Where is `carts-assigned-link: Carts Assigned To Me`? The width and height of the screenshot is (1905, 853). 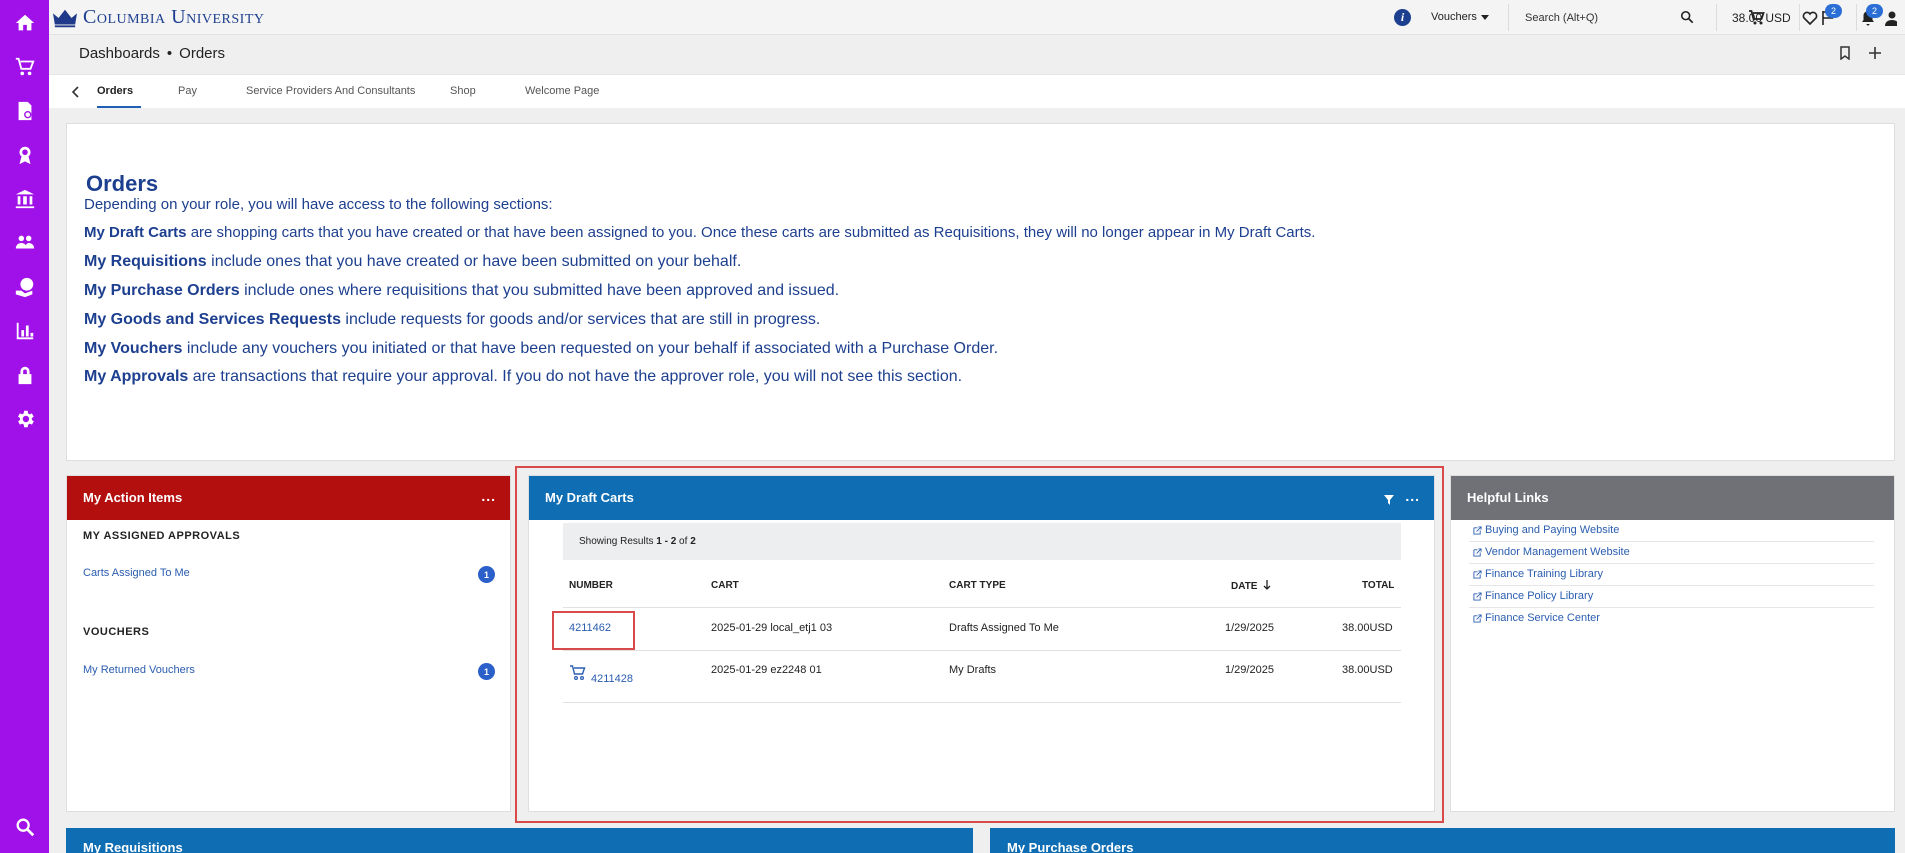 carts-assigned-link: Carts Assigned To Me is located at coordinates (136, 573).